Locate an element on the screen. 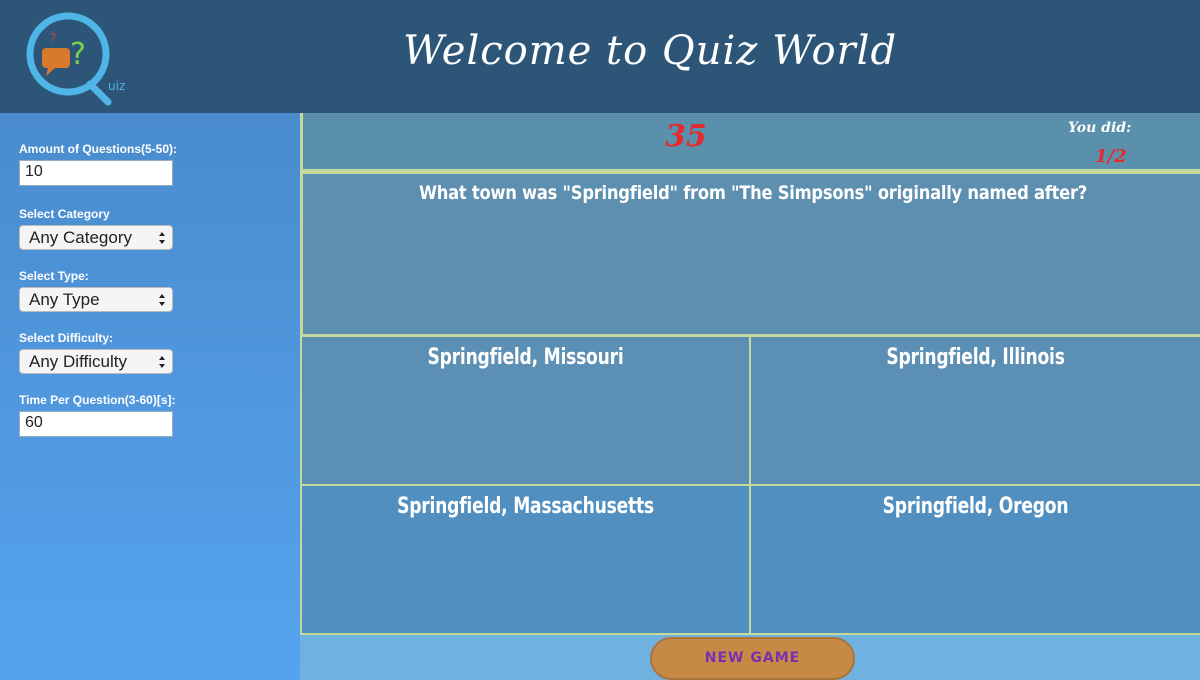 This screenshot has height=680, width=1200. type-select-value: Any Type is located at coordinates (64, 299).